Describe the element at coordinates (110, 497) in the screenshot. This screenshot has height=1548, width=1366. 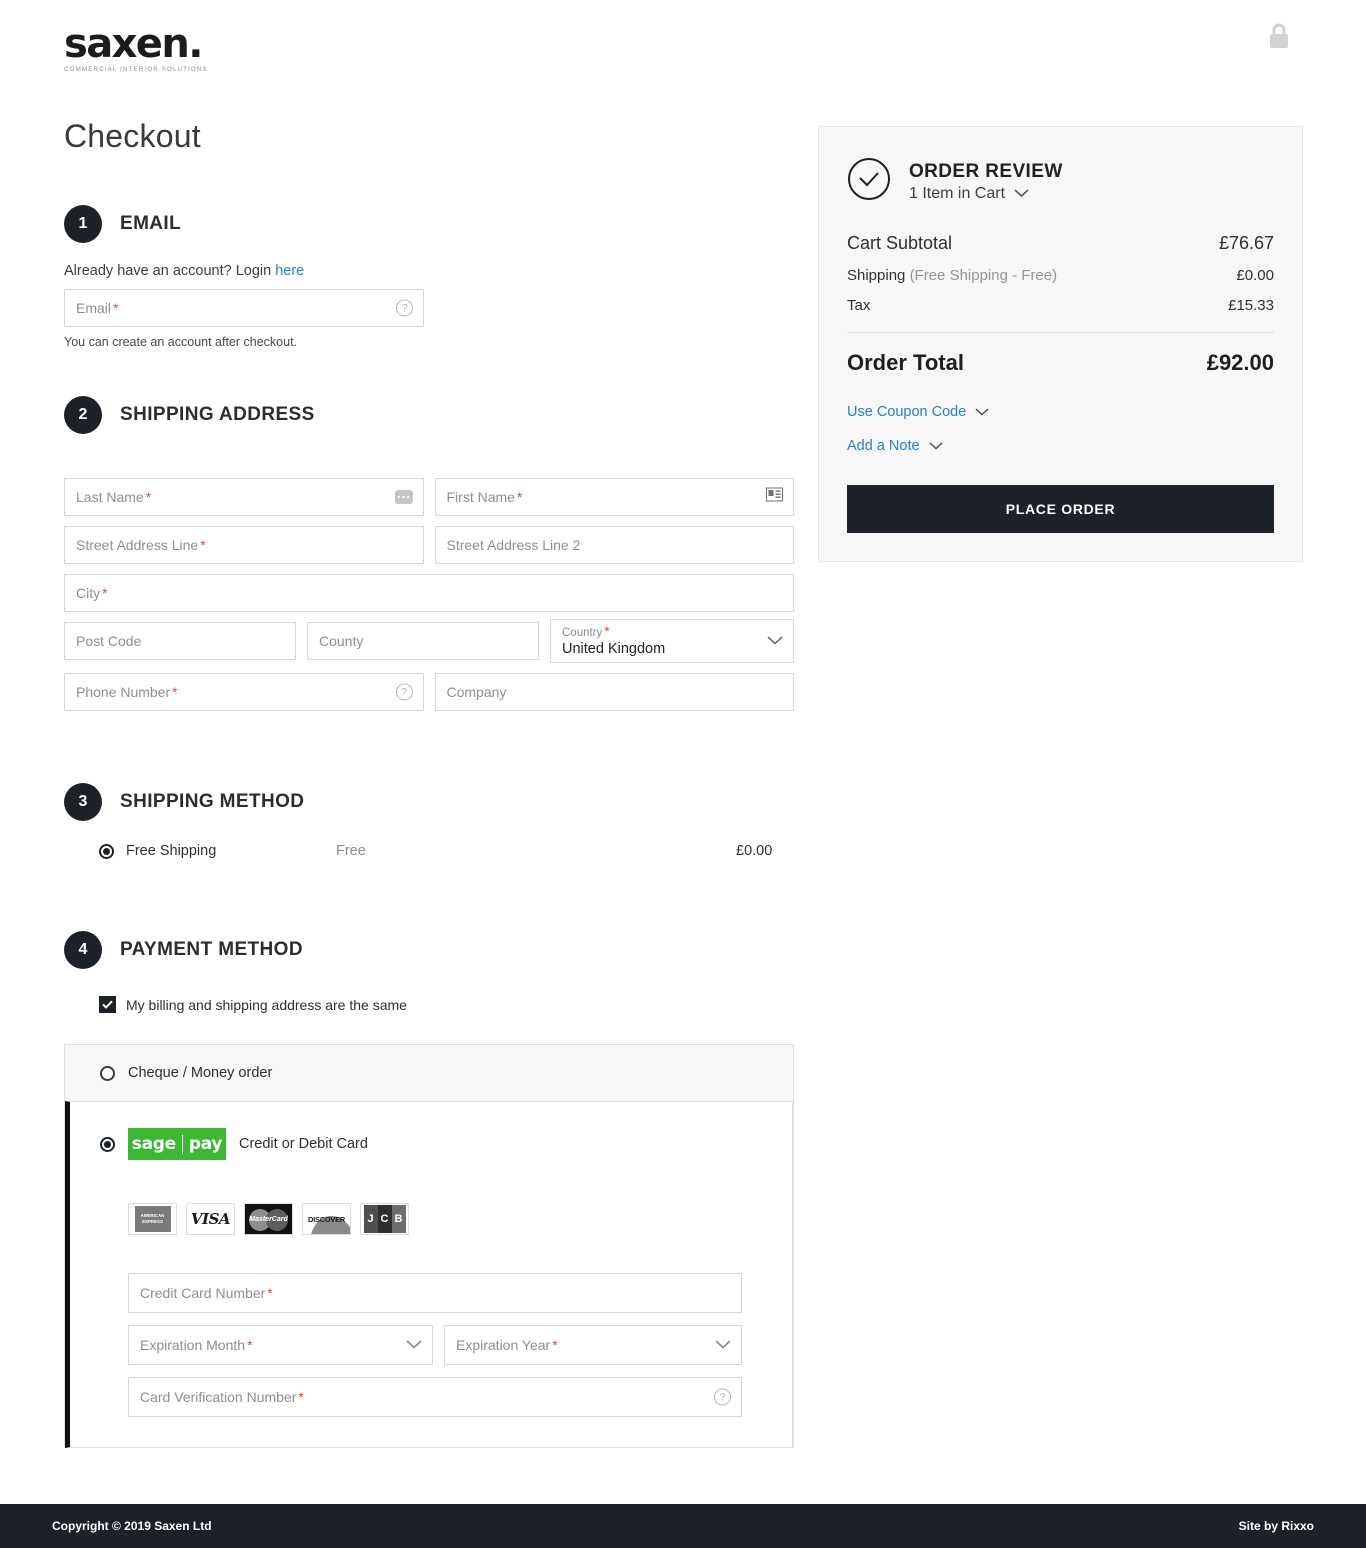
I see `last-name-placeholder: Last Name` at that location.